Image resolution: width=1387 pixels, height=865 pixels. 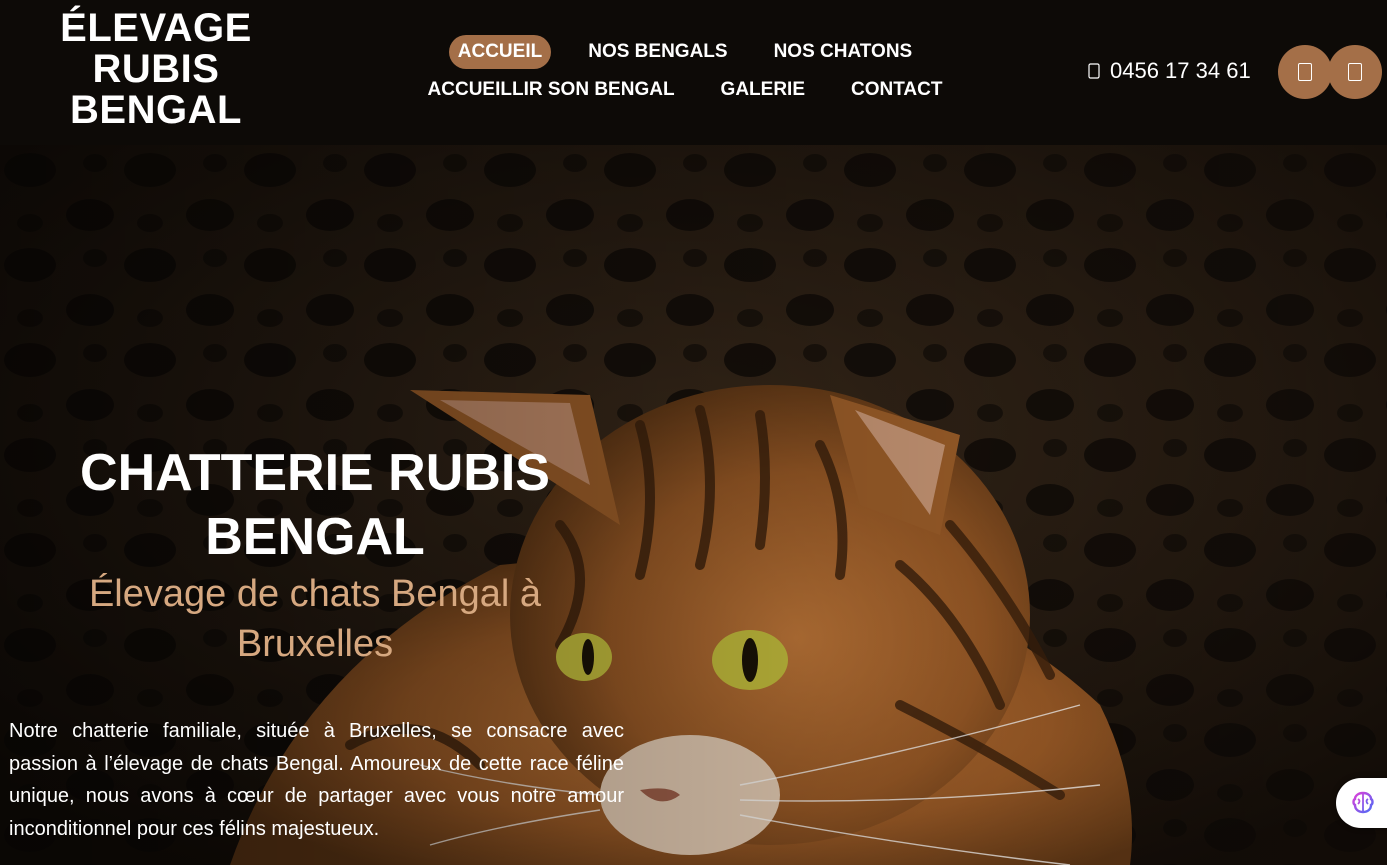 What do you see at coordinates (1094, 71) in the screenshot?
I see `phone-icon` at bounding box center [1094, 71].